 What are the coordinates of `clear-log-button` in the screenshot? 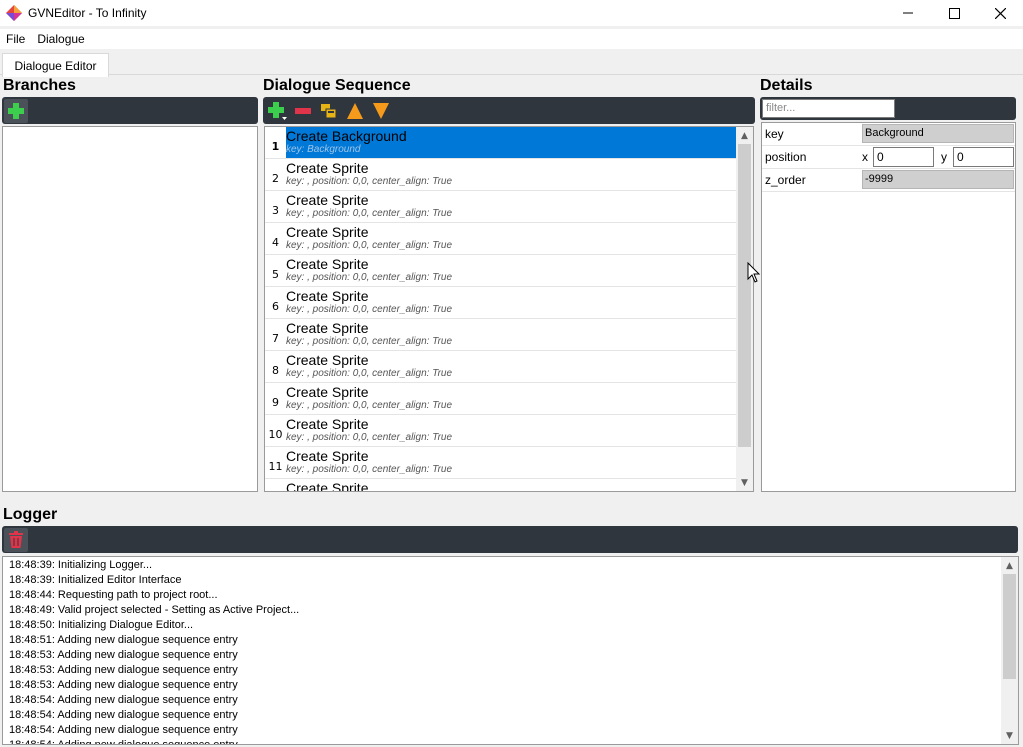 It's located at (16, 539).